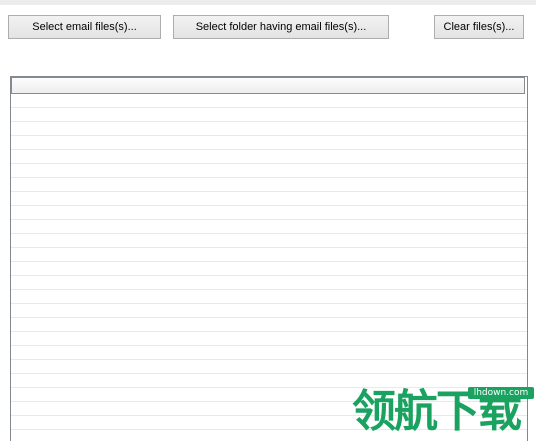 This screenshot has width=536, height=441. I want to click on list-column-header, so click(268, 85).